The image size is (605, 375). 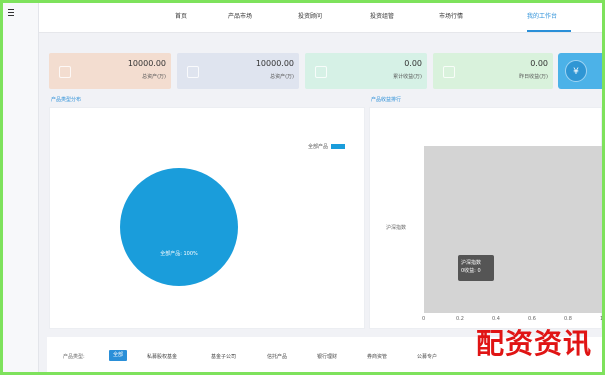 What do you see at coordinates (240, 15) in the screenshot?
I see `nav-item-product-market: 产品市场` at bounding box center [240, 15].